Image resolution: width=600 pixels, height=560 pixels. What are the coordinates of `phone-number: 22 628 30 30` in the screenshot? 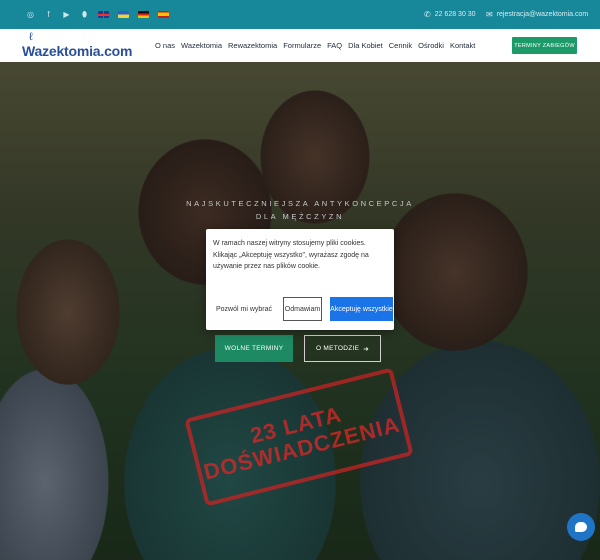 It's located at (455, 14).